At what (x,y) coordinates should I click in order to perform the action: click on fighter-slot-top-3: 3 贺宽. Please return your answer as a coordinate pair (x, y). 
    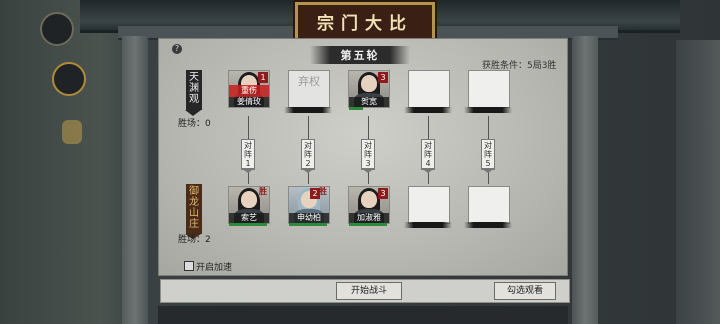
    Looking at the image, I should click on (369, 89).